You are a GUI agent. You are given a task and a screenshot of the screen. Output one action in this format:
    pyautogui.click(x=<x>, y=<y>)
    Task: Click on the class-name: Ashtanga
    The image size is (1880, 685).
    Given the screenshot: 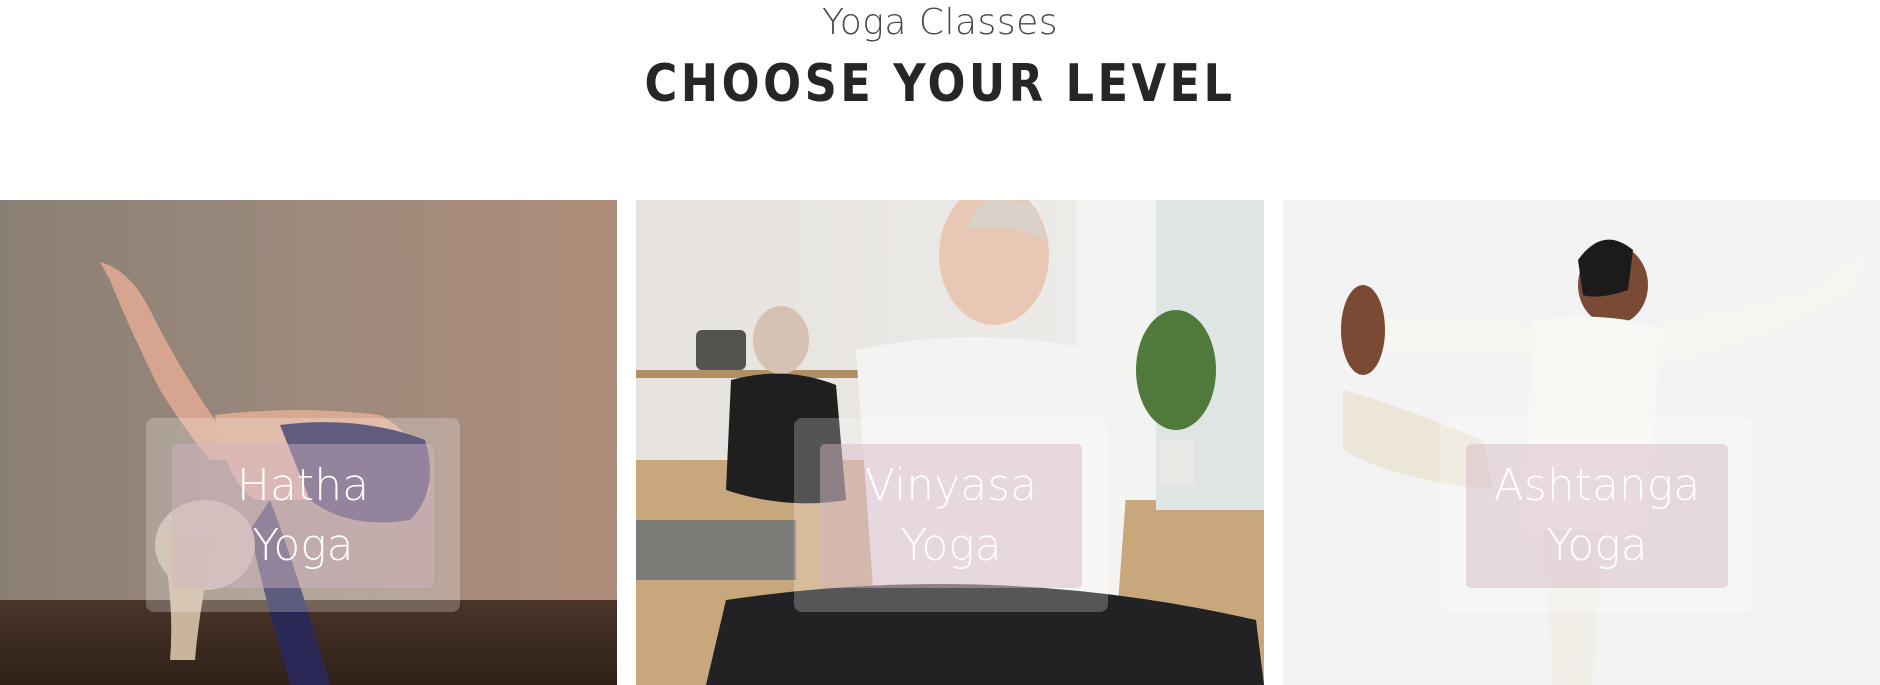 What is the action you would take?
    pyautogui.click(x=1597, y=485)
    